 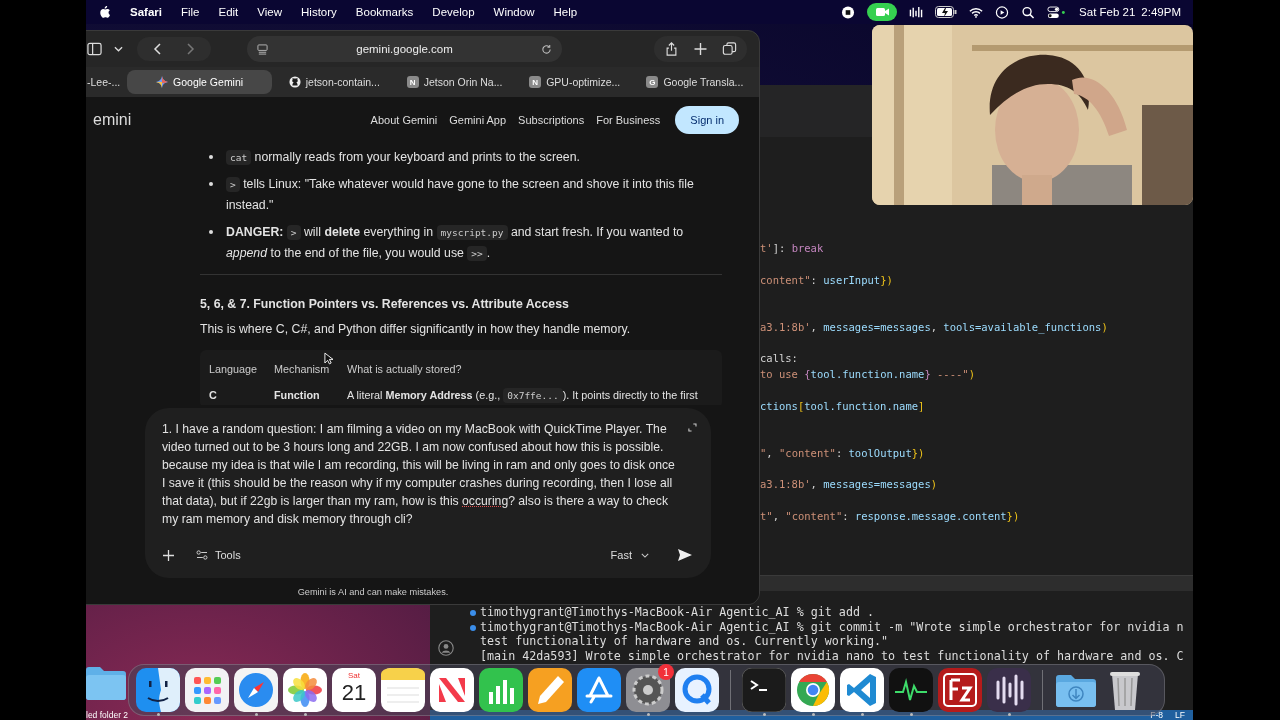 I want to click on menu-item: File, so click(x=190, y=12).